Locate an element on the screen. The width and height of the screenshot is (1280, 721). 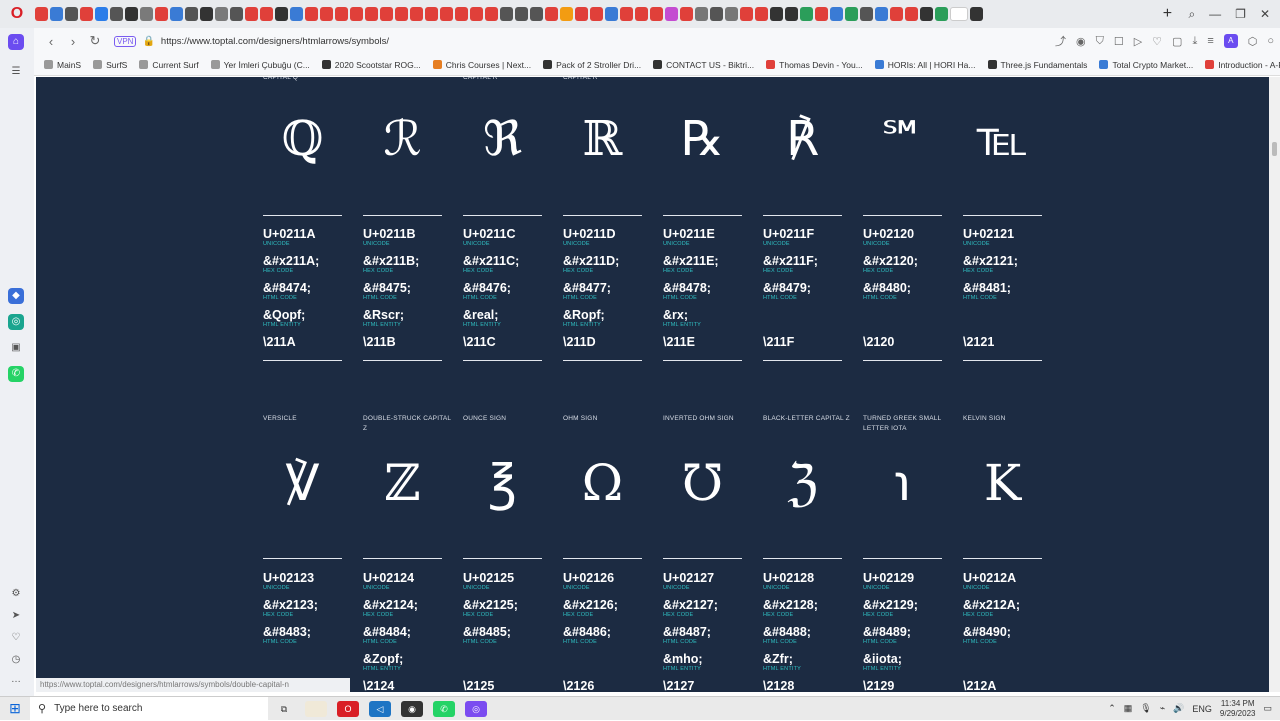
code-css: \211E is located at coordinates (708, 342).